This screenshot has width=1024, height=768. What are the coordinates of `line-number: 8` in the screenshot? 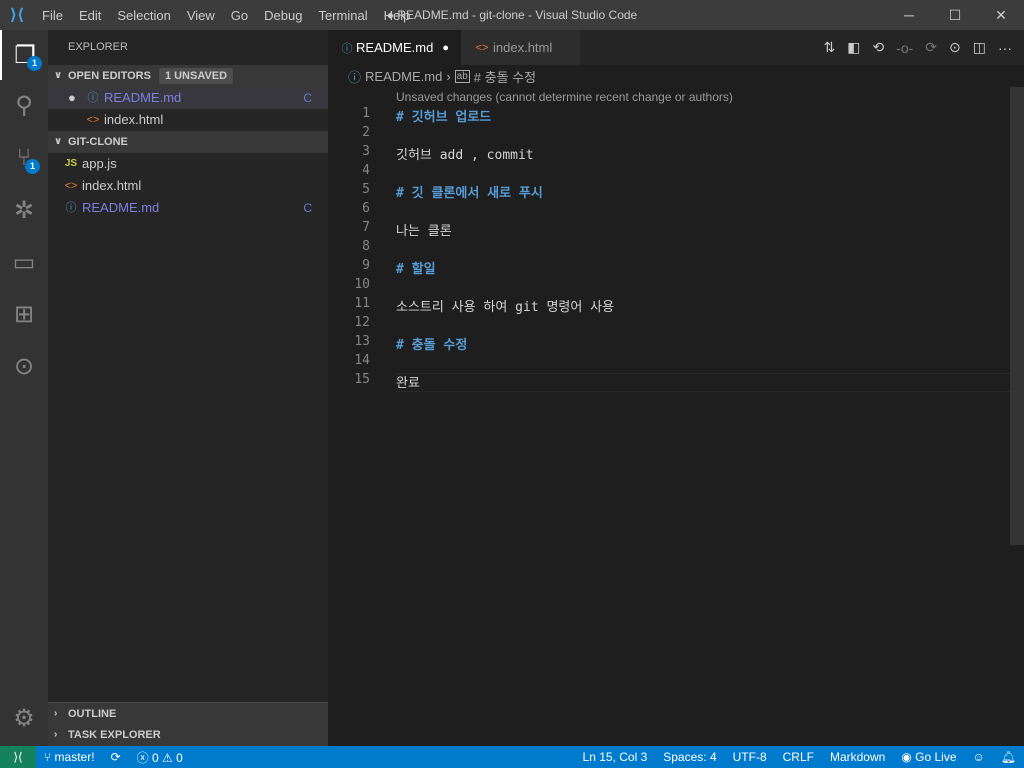 It's located at (366, 246).